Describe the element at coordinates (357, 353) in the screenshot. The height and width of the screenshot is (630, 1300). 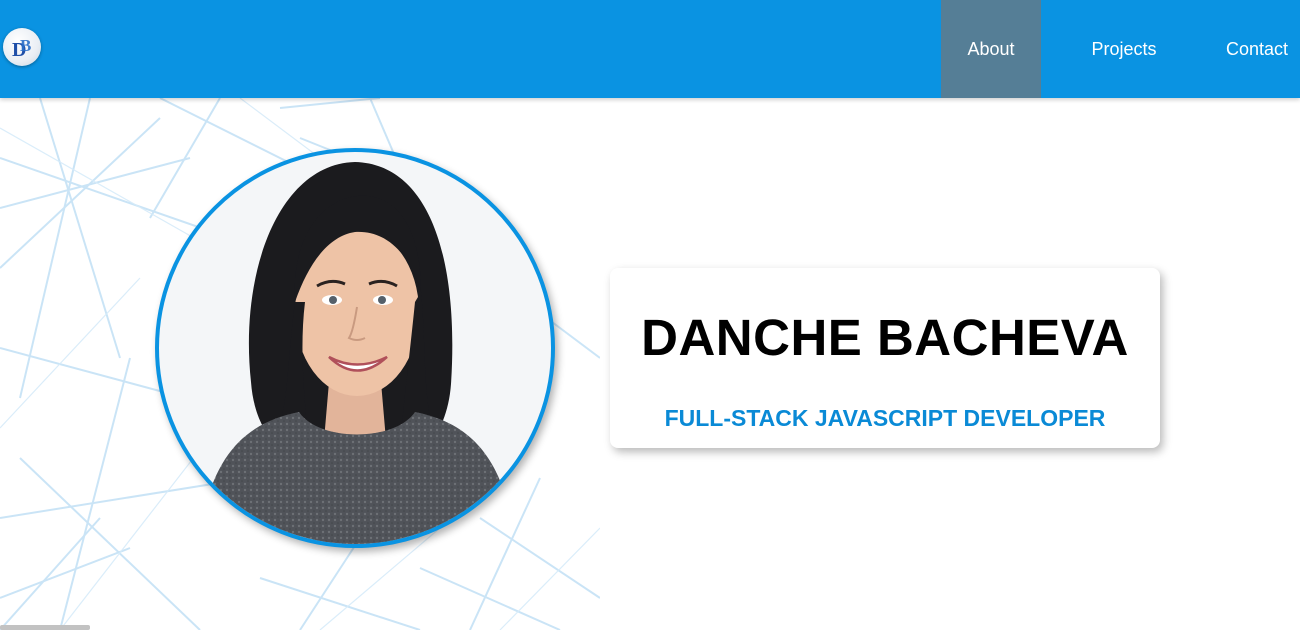
I see `portrait-illustration` at that location.